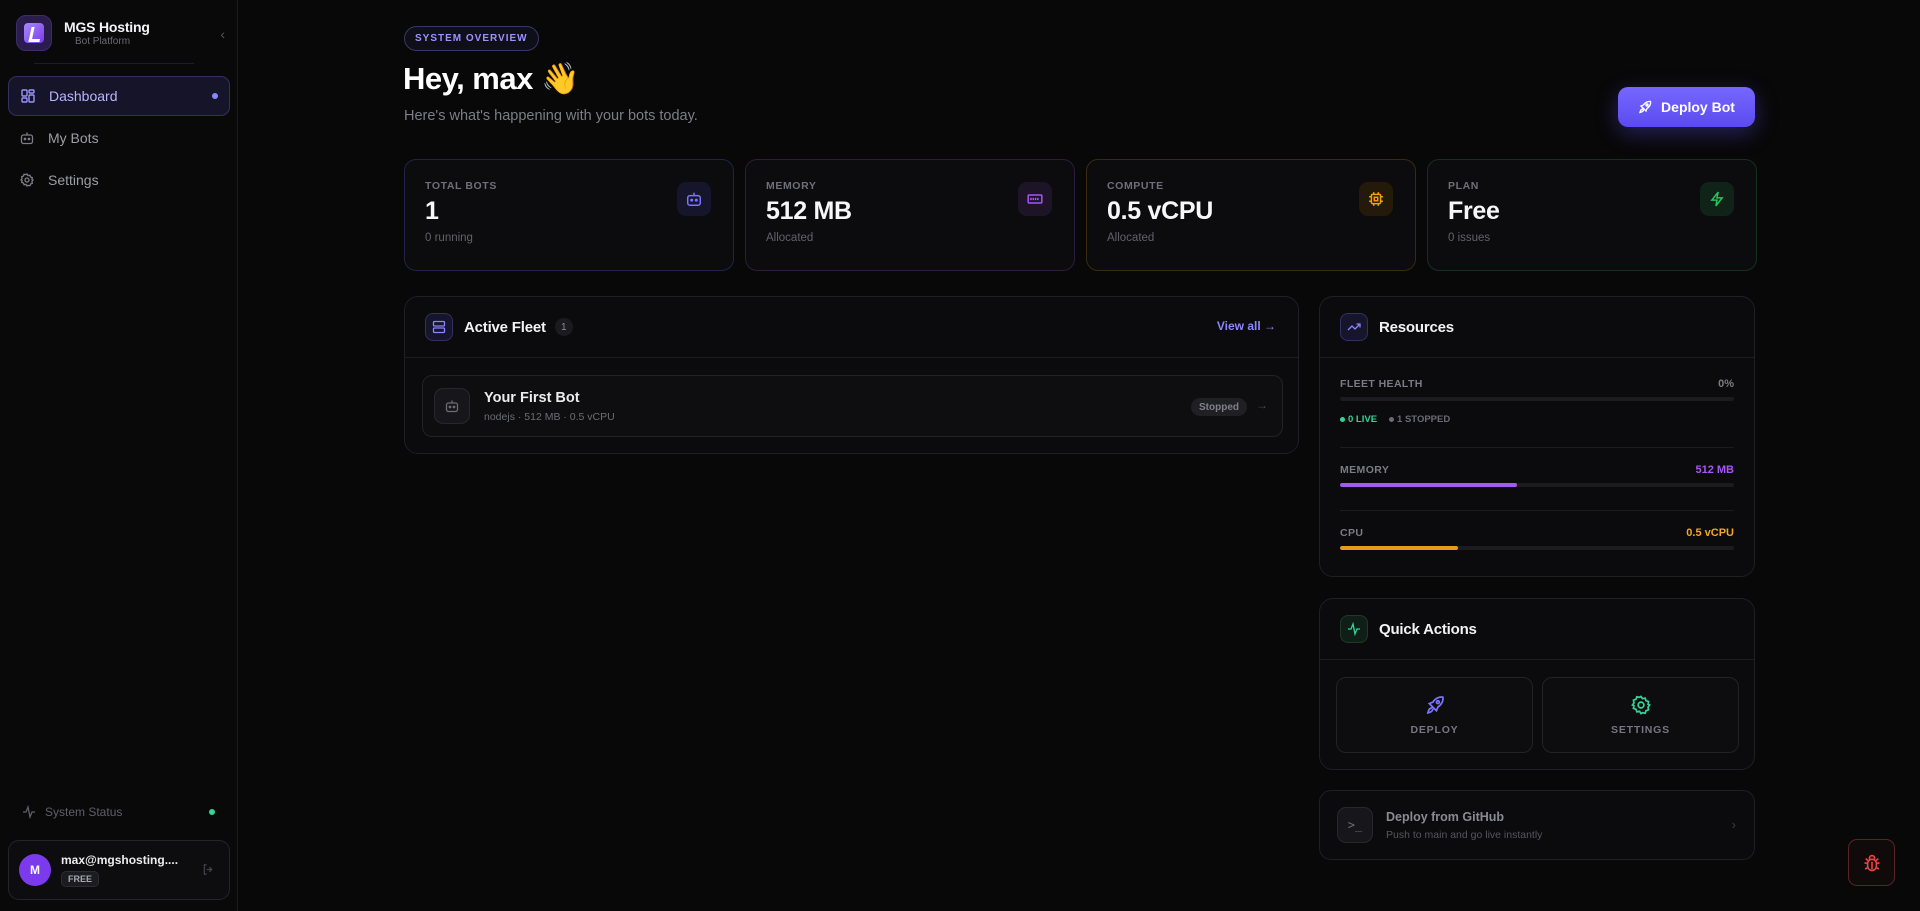 The height and width of the screenshot is (911, 1920). I want to click on brand: MGS Hosting Bot Platform, so click(119, 33).